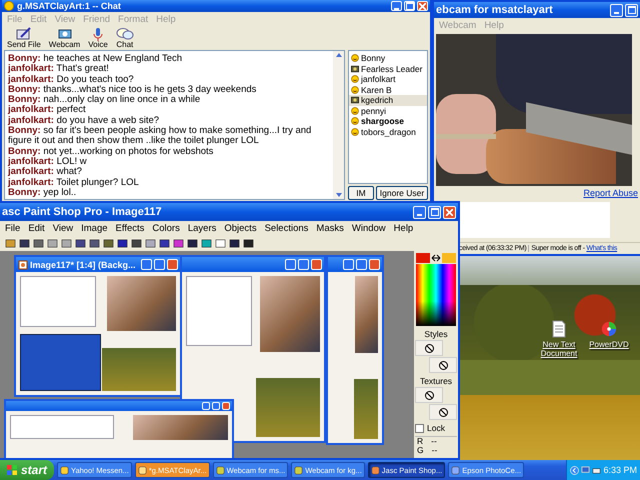 This screenshot has height=480, width=640. What do you see at coordinates (43, 193) in the screenshot?
I see `chat-message: Bonny: yep lol..` at bounding box center [43, 193].